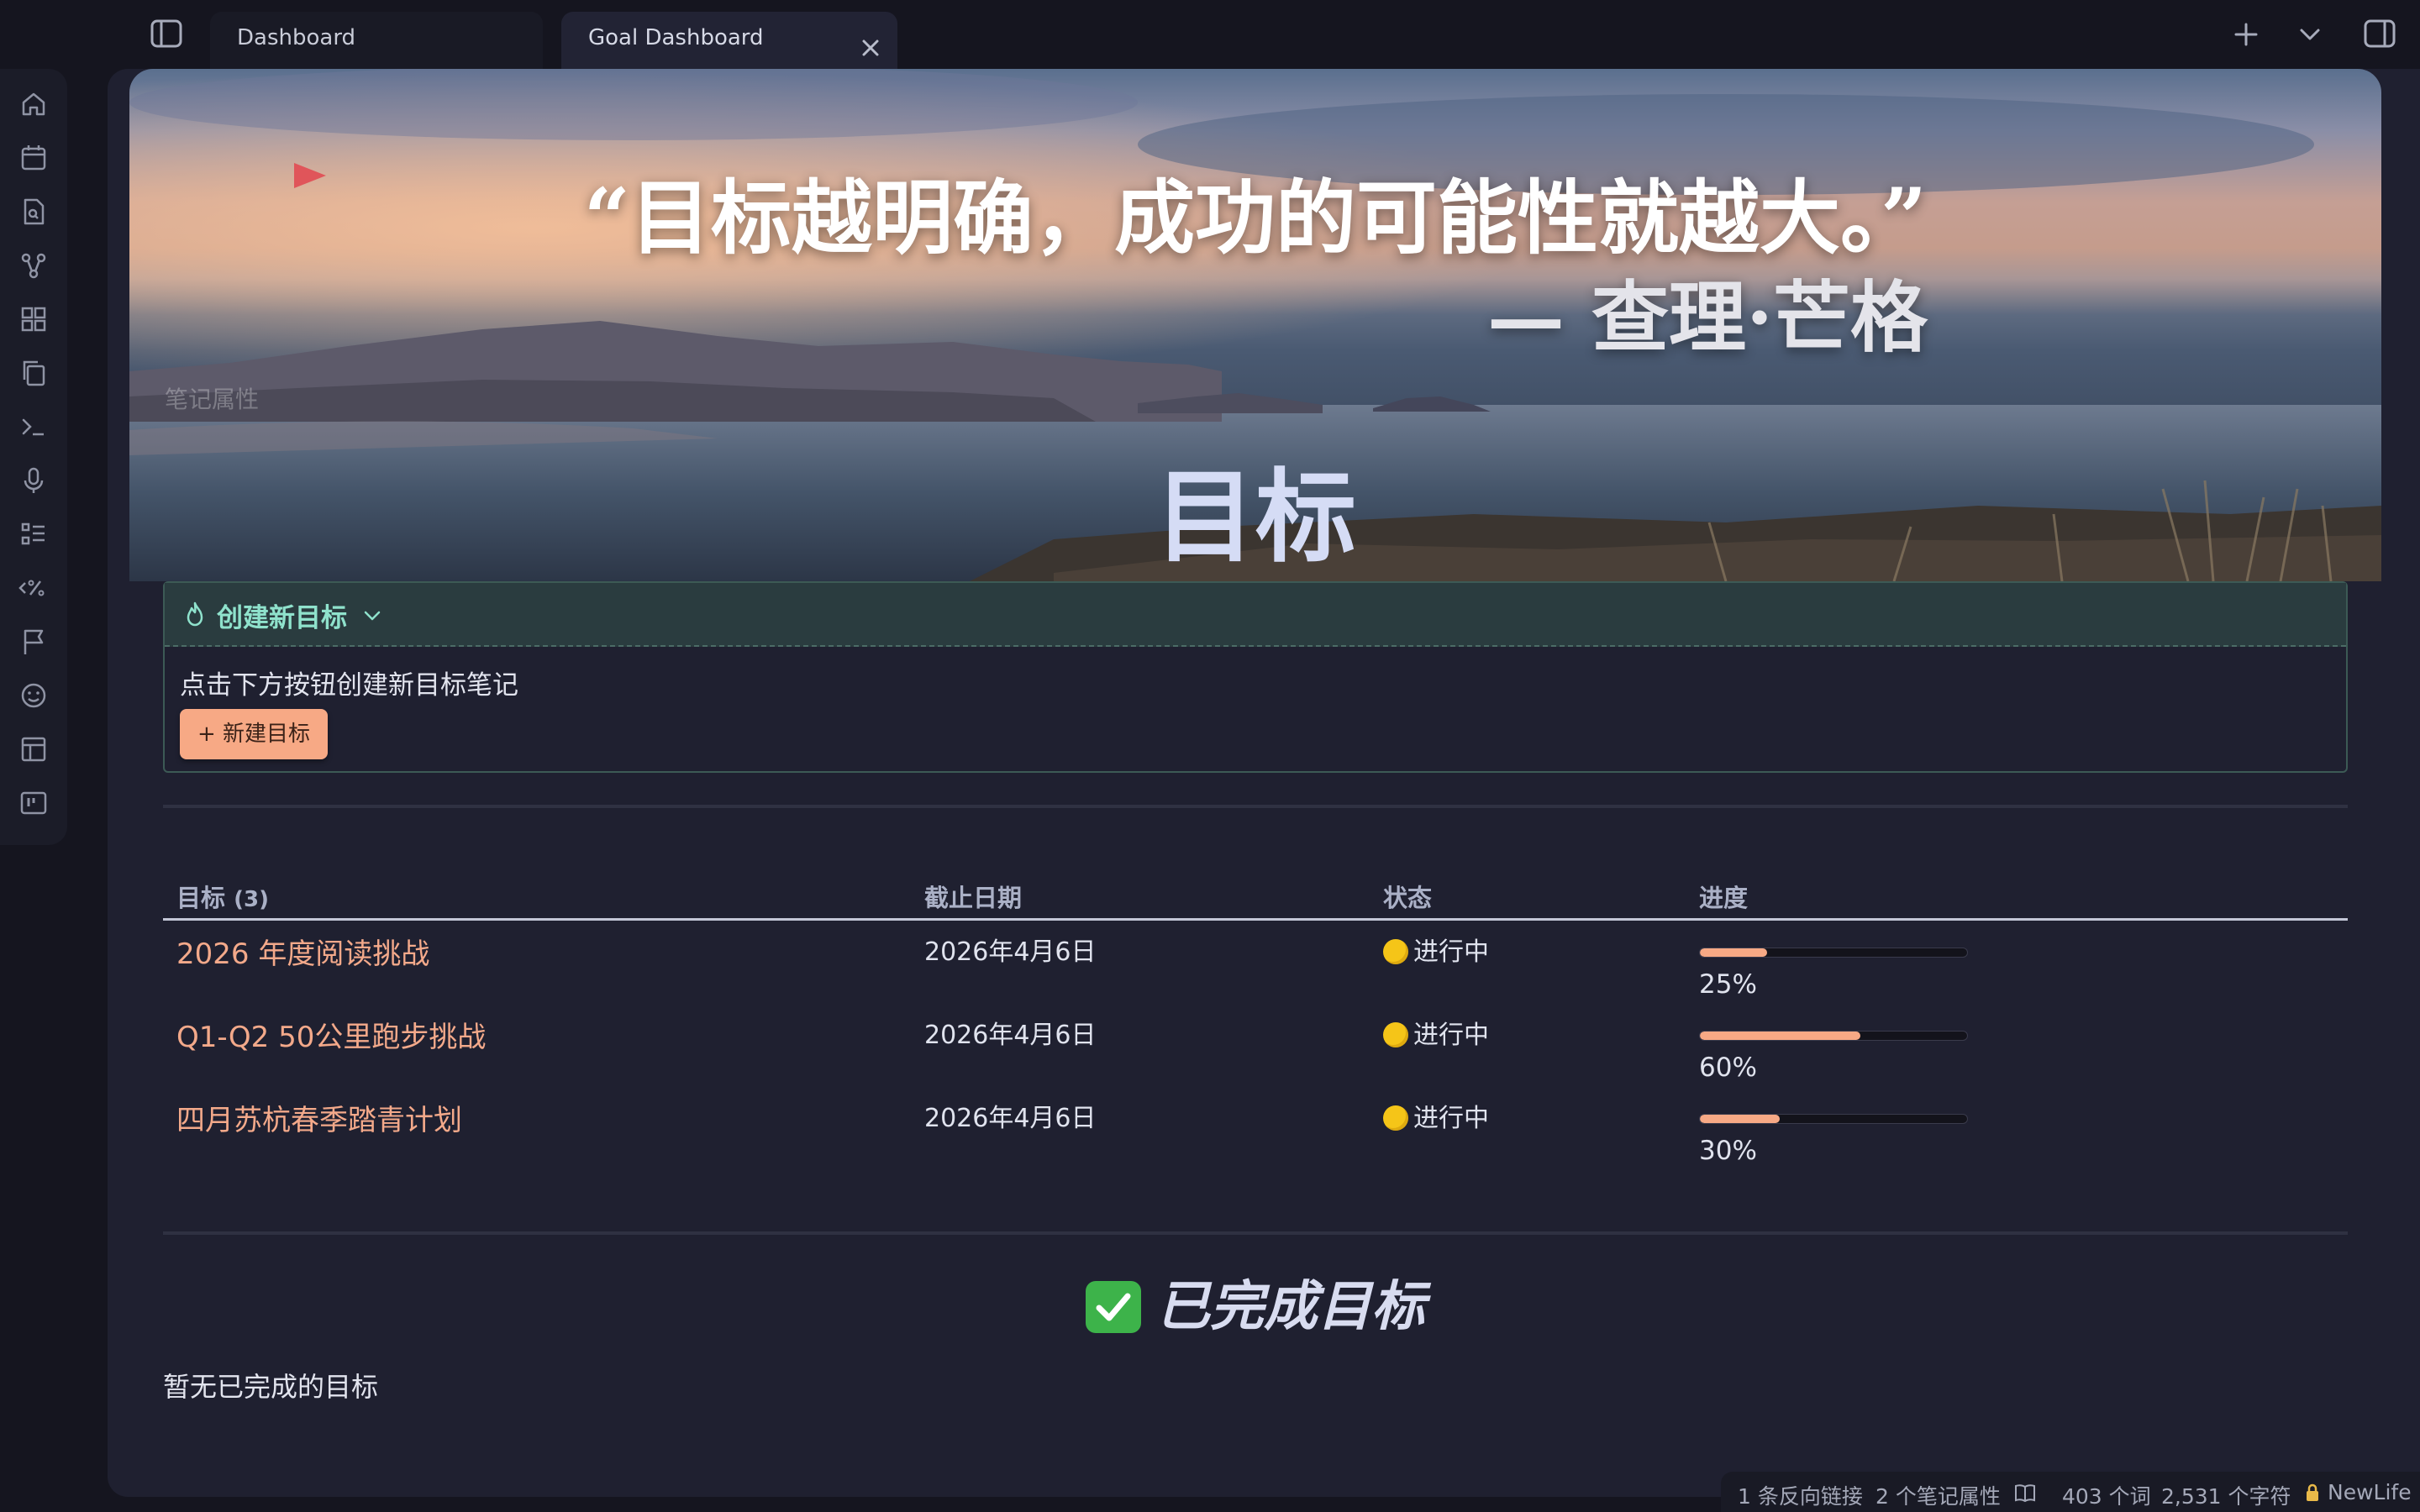  Describe the element at coordinates (34, 480) in the screenshot. I see `microphone-icon` at that location.